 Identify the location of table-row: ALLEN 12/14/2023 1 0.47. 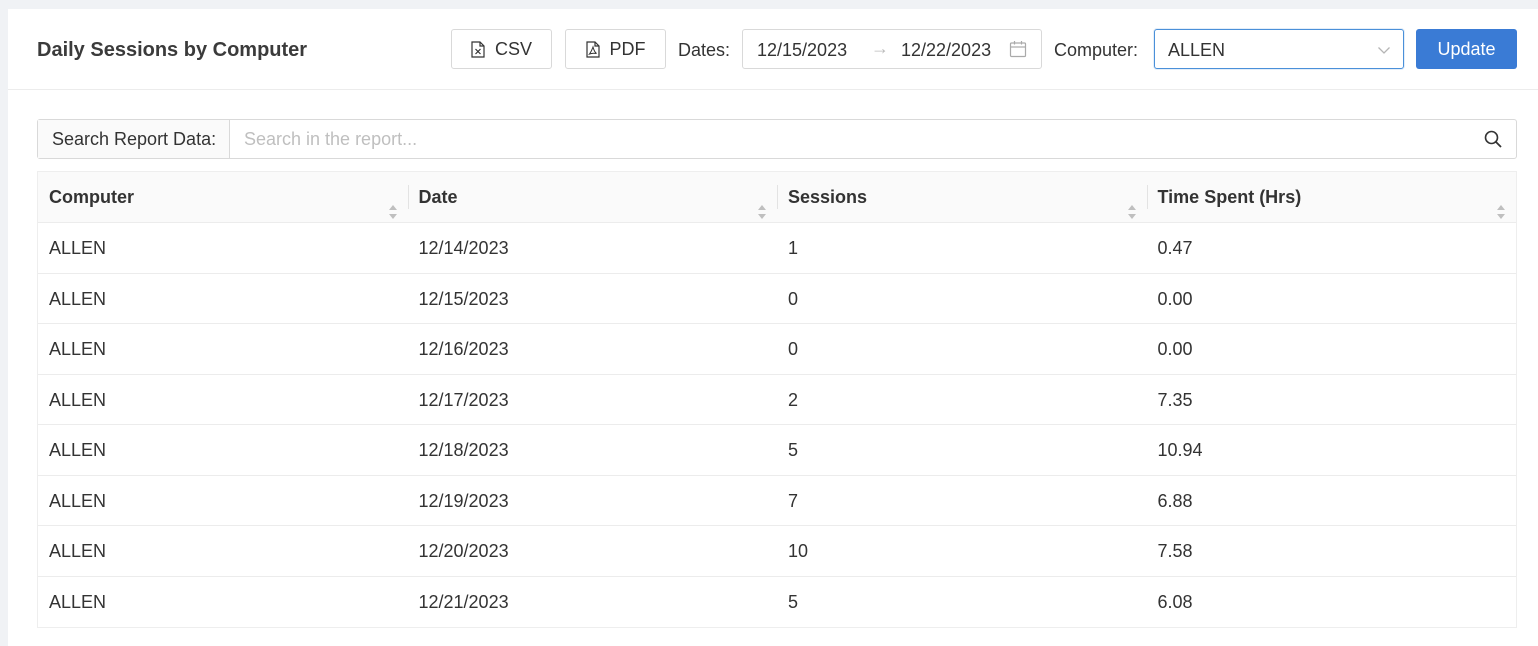
(777, 248).